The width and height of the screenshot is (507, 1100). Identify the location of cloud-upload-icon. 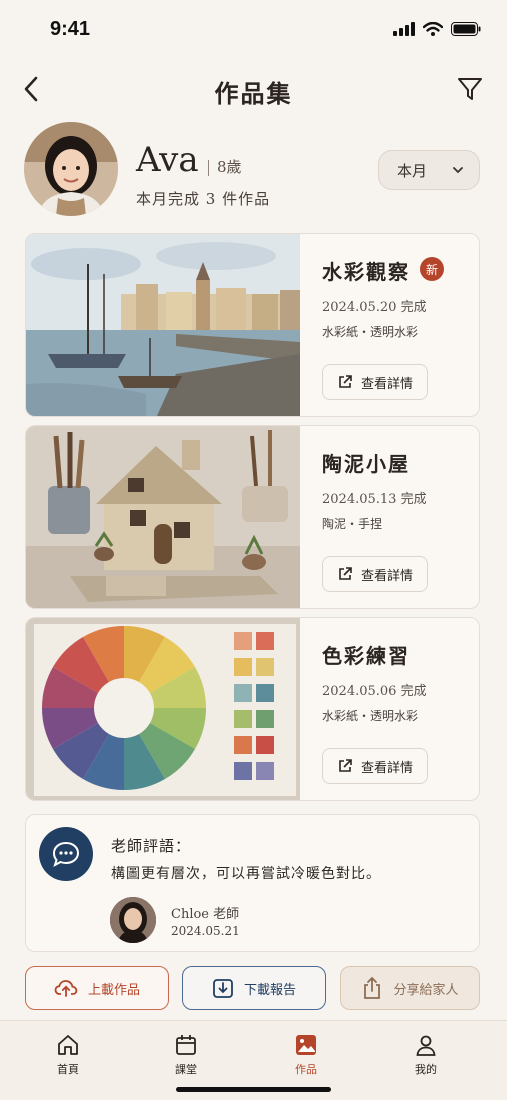
(66, 988).